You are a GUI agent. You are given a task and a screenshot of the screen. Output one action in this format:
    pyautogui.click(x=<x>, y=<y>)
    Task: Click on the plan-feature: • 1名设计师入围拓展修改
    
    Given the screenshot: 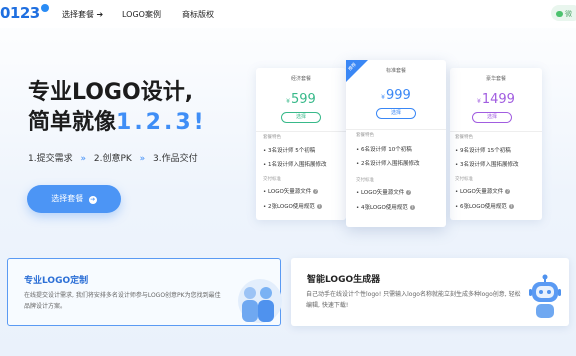 What is the action you would take?
    pyautogui.click(x=295, y=165)
    